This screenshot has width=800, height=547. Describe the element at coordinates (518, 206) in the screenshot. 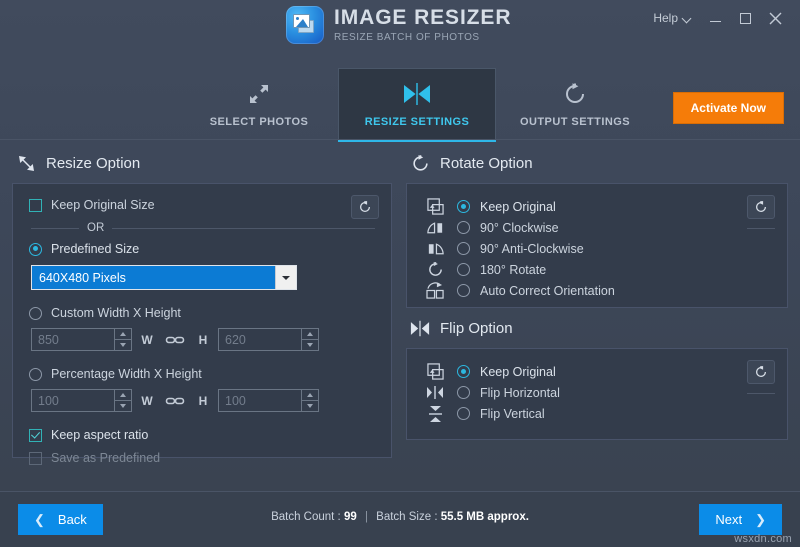

I see `rotate-option-label: Keep Original` at that location.